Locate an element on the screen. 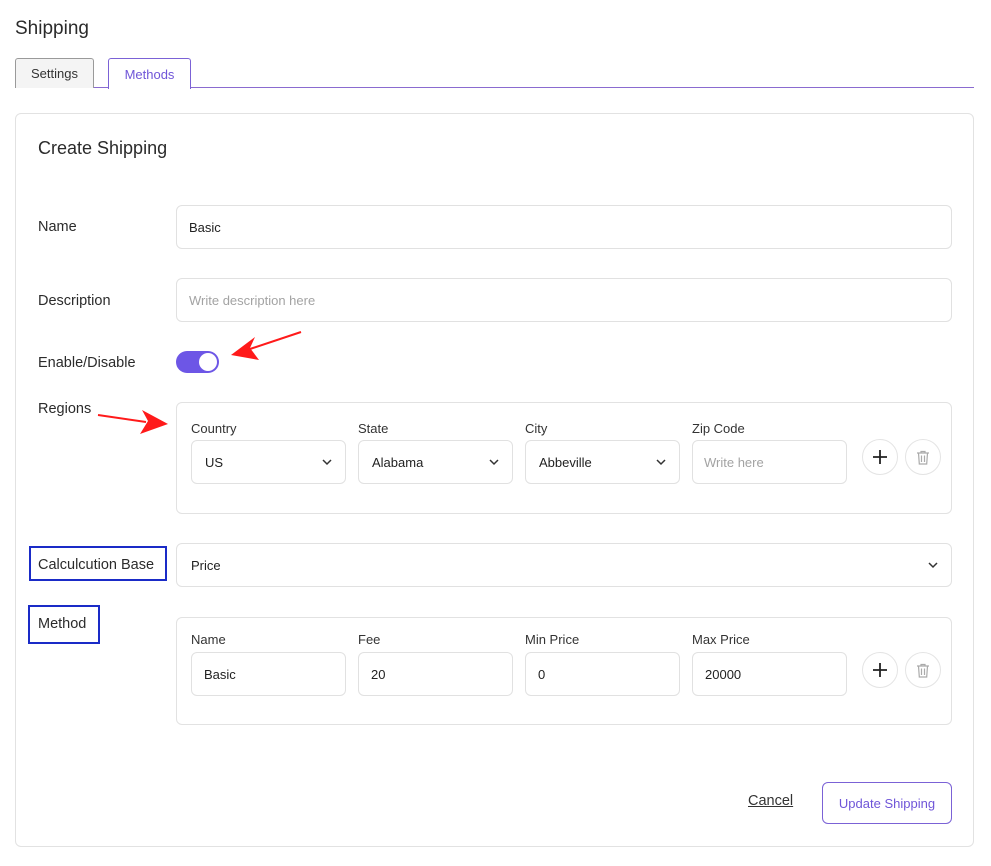 This screenshot has height=866, width=991. regions-label: Regions is located at coordinates (65, 409).